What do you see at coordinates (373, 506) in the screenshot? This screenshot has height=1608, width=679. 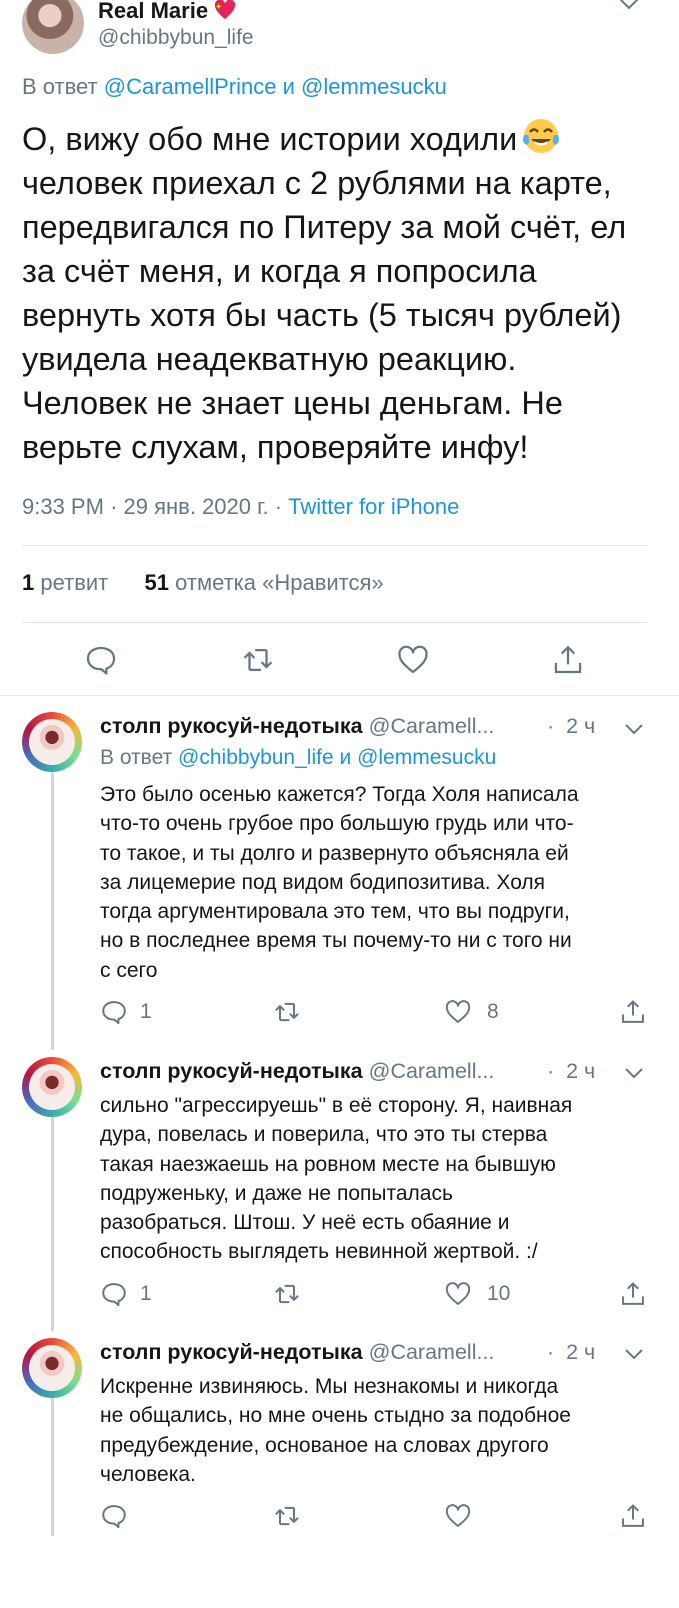 I see `tweet-source: Twitter for iPhone` at bounding box center [373, 506].